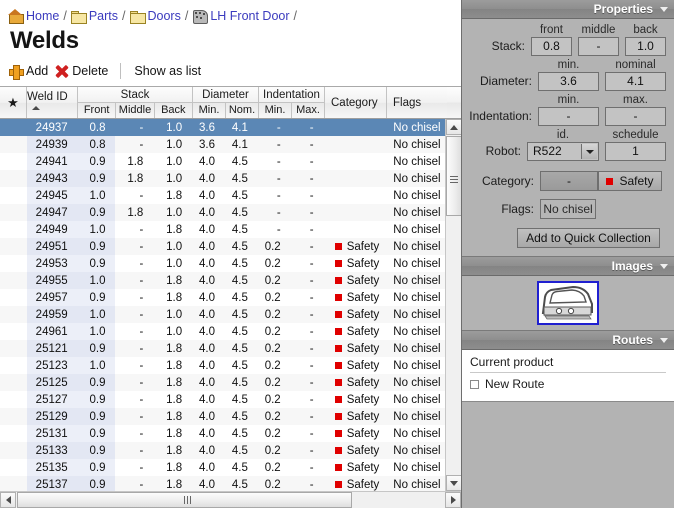 Image resolution: width=674 pixels, height=508 pixels. I want to click on table-row: 24941 0.9 1.8 1.0 4.0 4.5 - - No chisel, so click(222, 161).